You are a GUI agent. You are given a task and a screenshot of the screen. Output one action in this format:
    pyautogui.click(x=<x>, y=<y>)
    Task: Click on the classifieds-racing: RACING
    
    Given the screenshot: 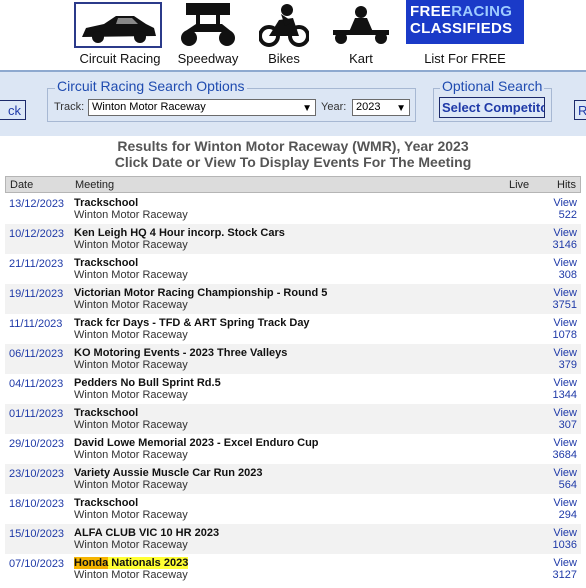 What is the action you would take?
    pyautogui.click(x=482, y=11)
    